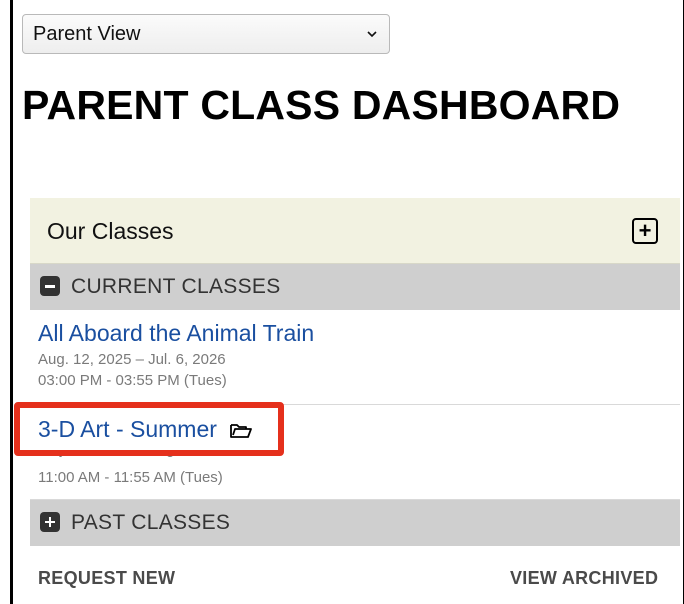 This screenshot has width=684, height=604. Describe the element at coordinates (372, 34) in the screenshot. I see `chevron-down-icon` at that location.